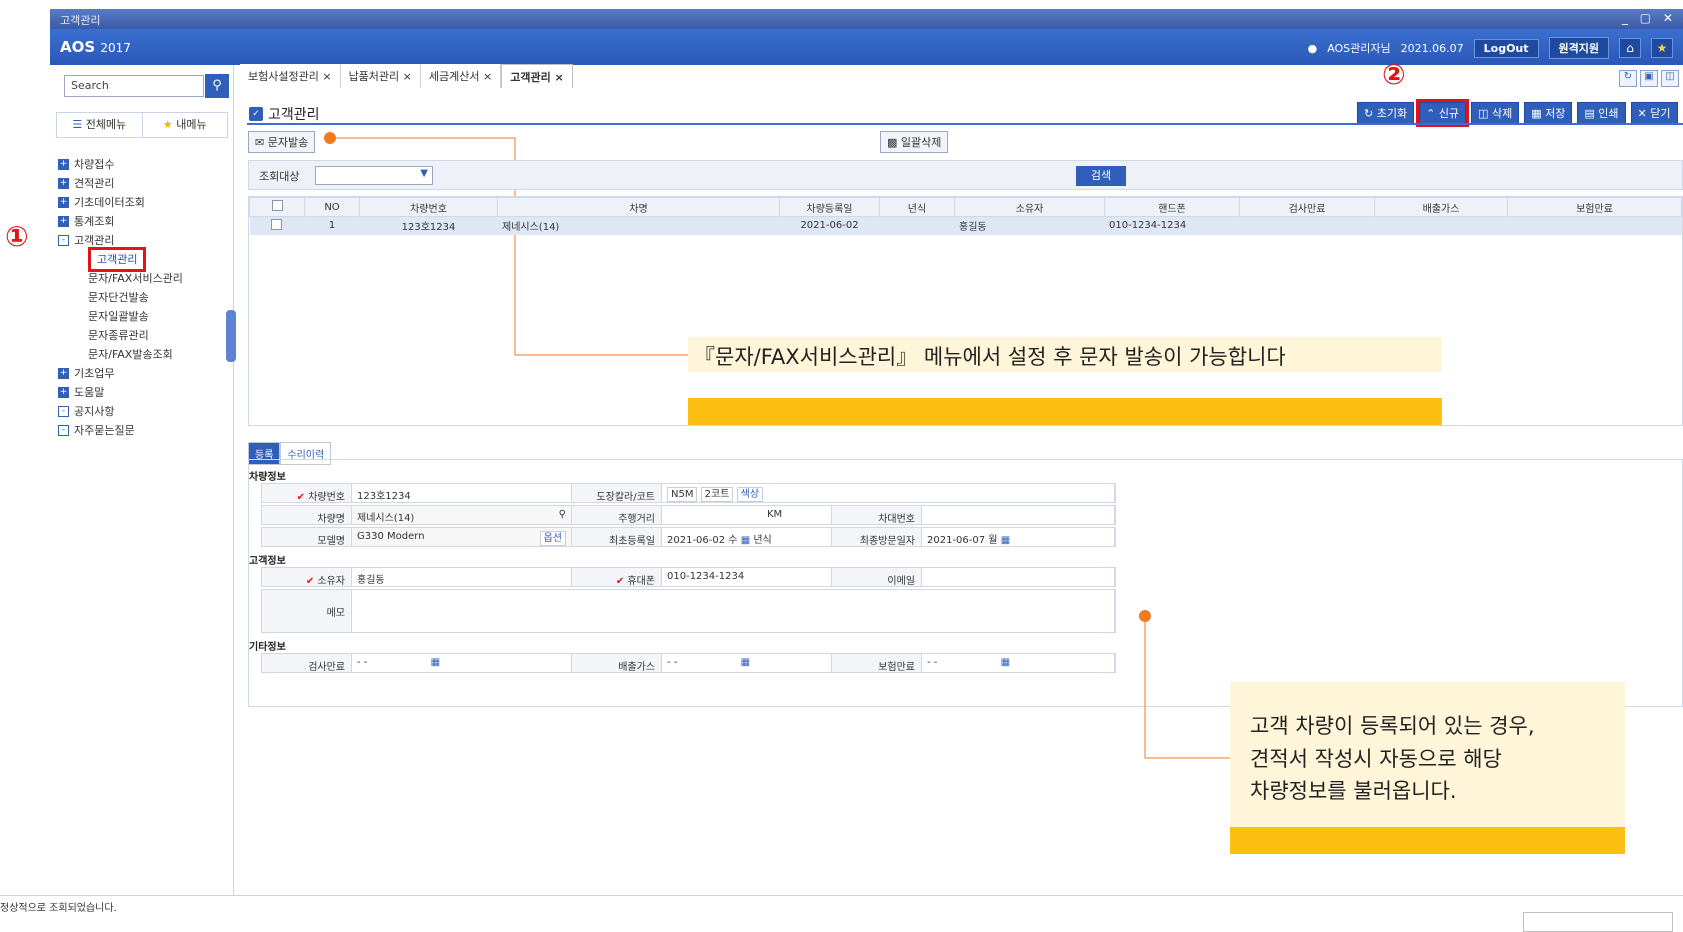 The height and width of the screenshot is (932, 1683). I want to click on maximize-icon: ▣, so click(1649, 78).